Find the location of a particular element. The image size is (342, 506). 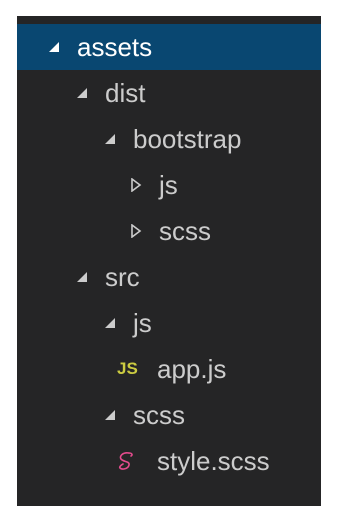

tree-item-bootstrap-scss: scss is located at coordinates (169, 231).